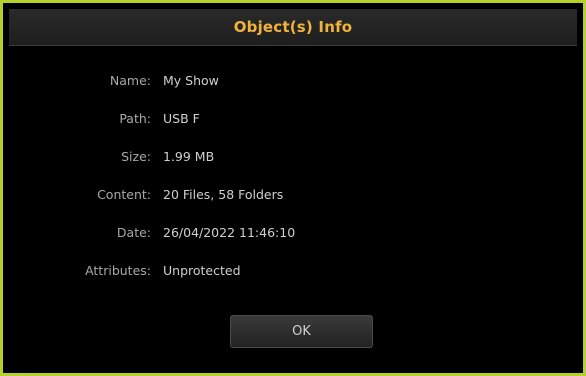  Describe the element at coordinates (189, 156) in the screenshot. I see `size-value: 1.99 MB` at that location.